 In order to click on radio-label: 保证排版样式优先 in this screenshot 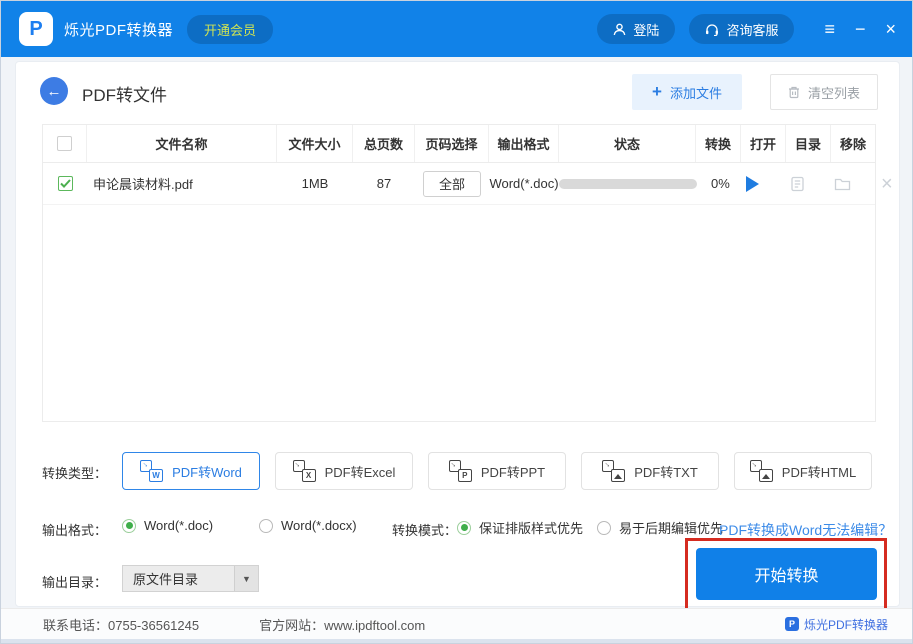, I will do `click(531, 528)`.